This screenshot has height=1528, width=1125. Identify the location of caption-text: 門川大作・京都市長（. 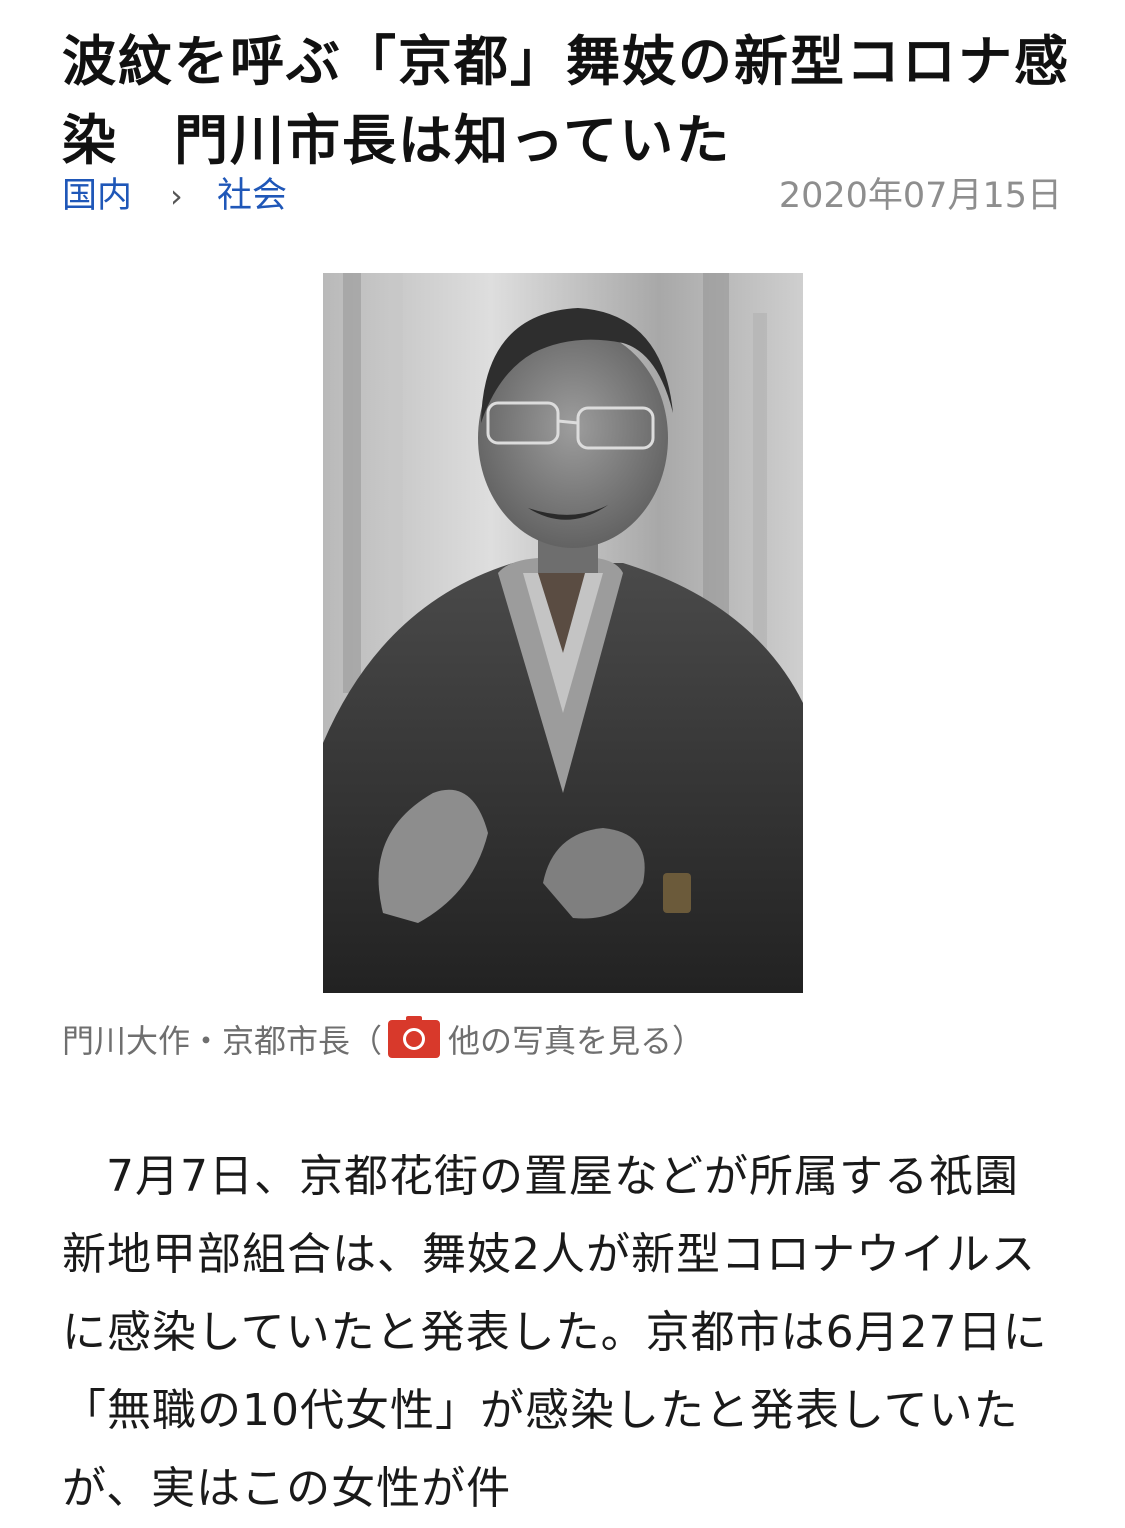
(222, 1041).